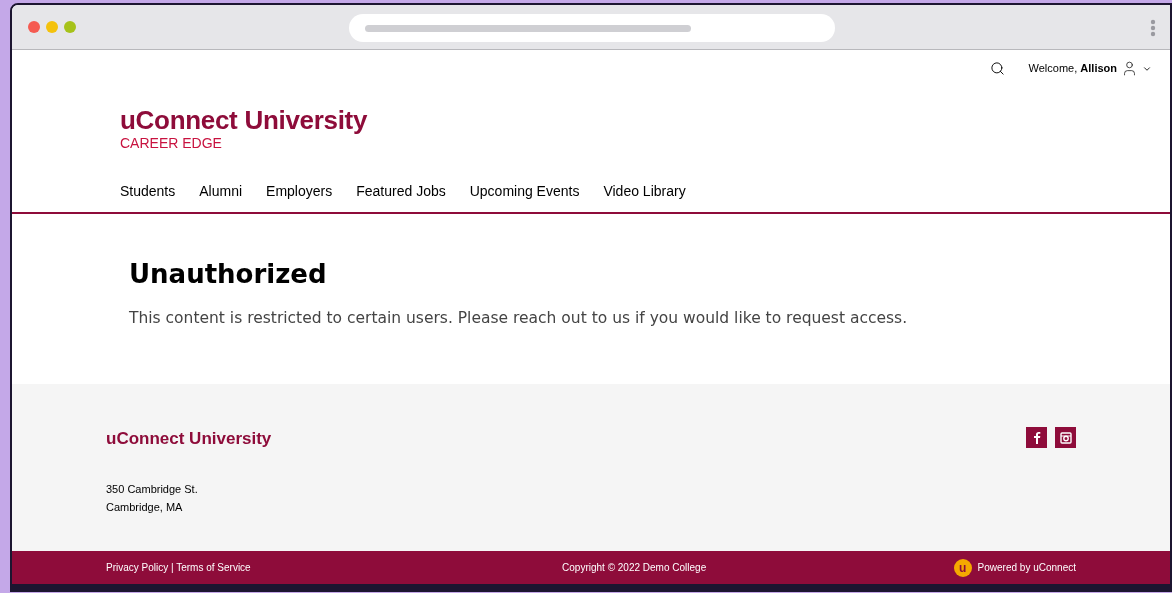 The image size is (1172, 593). What do you see at coordinates (148, 191) in the screenshot?
I see `nav-link: Students` at bounding box center [148, 191].